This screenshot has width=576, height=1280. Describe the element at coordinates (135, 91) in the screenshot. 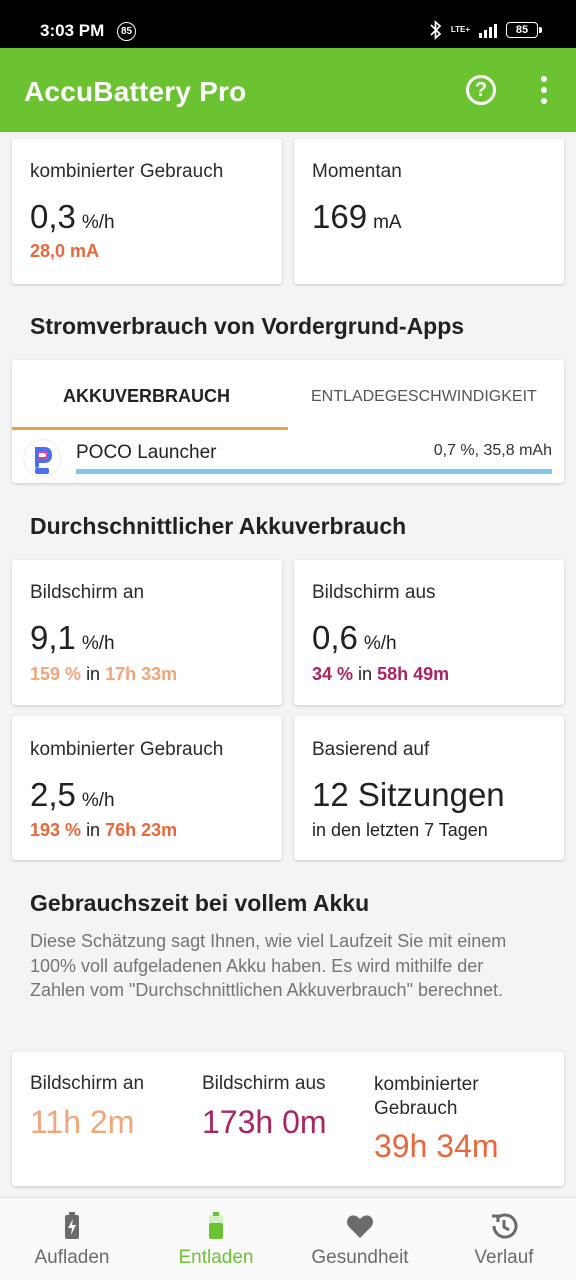

I see `app-title: AccuBattery Pro` at that location.